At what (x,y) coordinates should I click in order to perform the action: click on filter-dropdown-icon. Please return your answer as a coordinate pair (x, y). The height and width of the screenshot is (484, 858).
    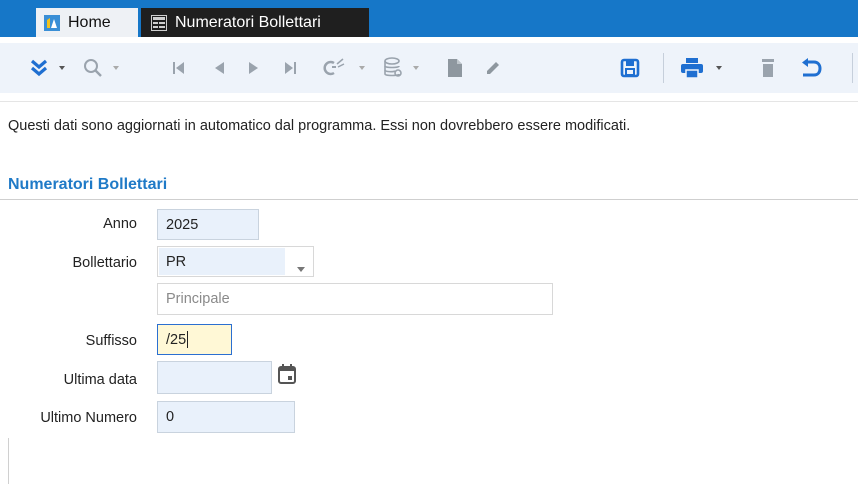
    Looking at the image, I should click on (362, 68).